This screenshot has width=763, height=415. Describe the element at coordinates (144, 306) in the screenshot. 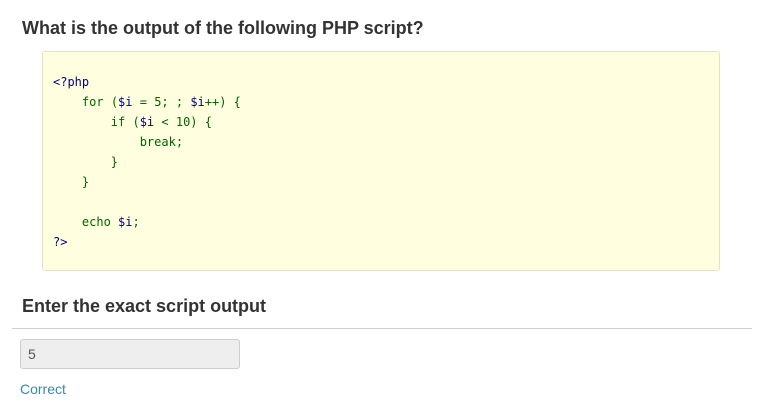

I see `answer-section-title: Enter the exact script output` at that location.